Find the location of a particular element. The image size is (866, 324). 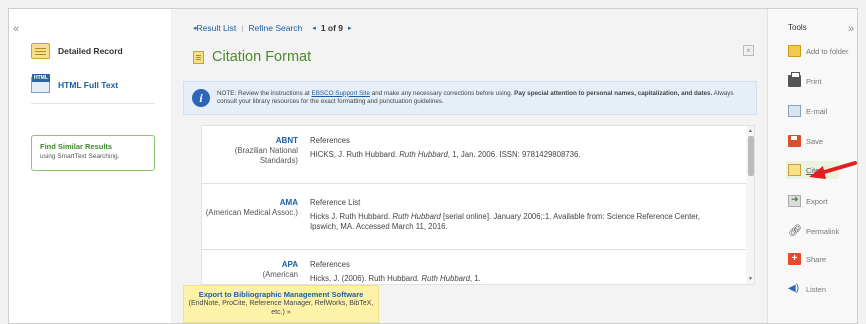

citation-style-label: APA (American is located at coordinates (280, 269).